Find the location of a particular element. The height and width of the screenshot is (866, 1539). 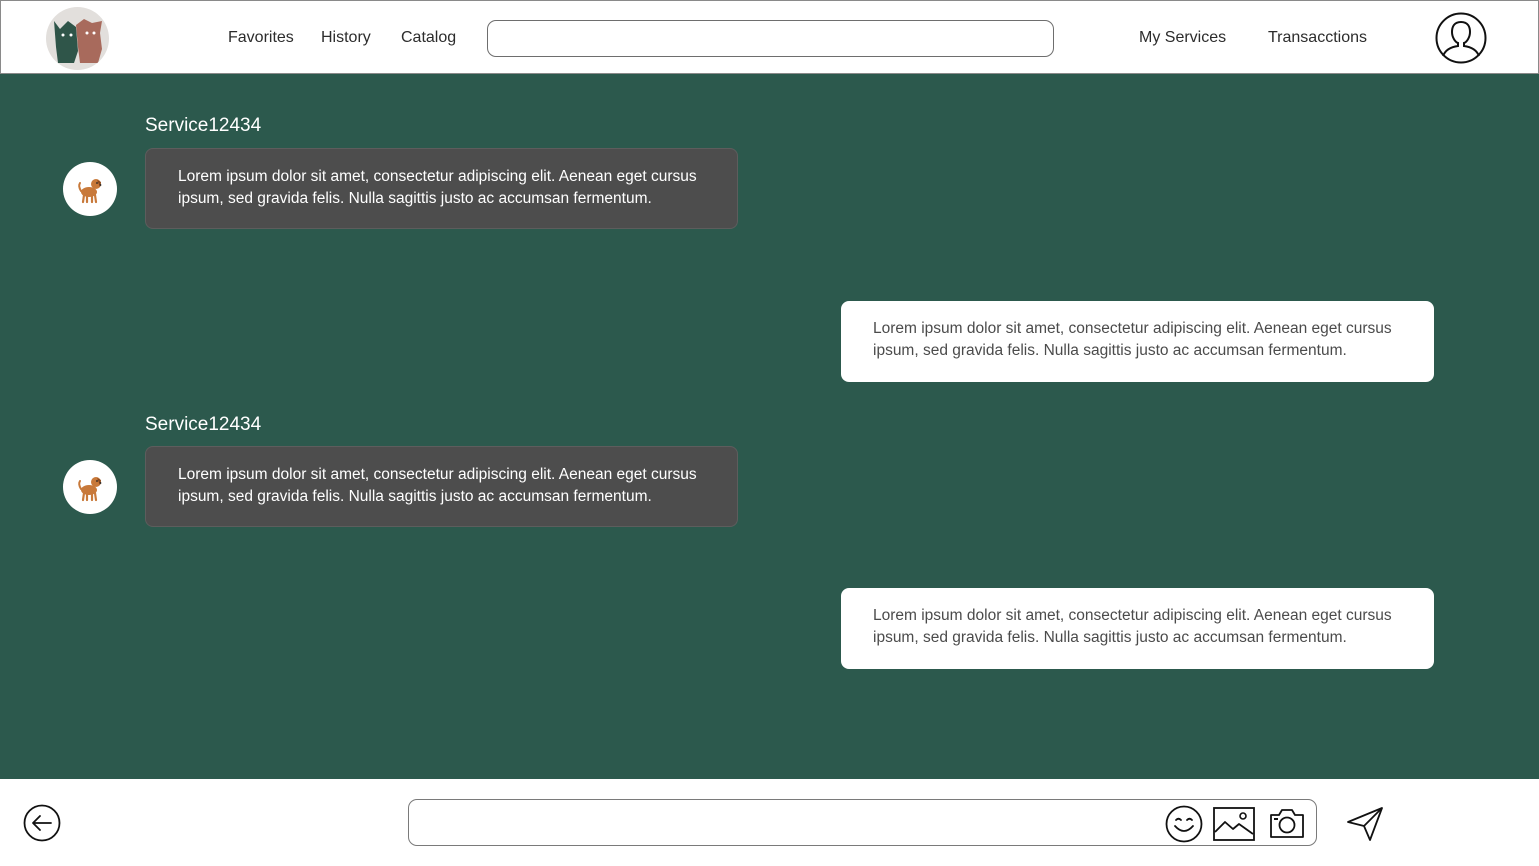

nav-transactions: Transacctions is located at coordinates (1317, 38).